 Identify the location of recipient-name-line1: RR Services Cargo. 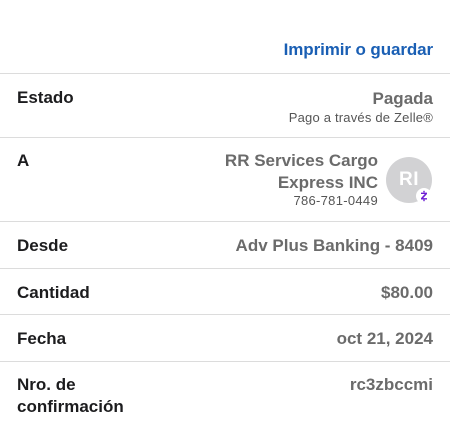
(301, 160).